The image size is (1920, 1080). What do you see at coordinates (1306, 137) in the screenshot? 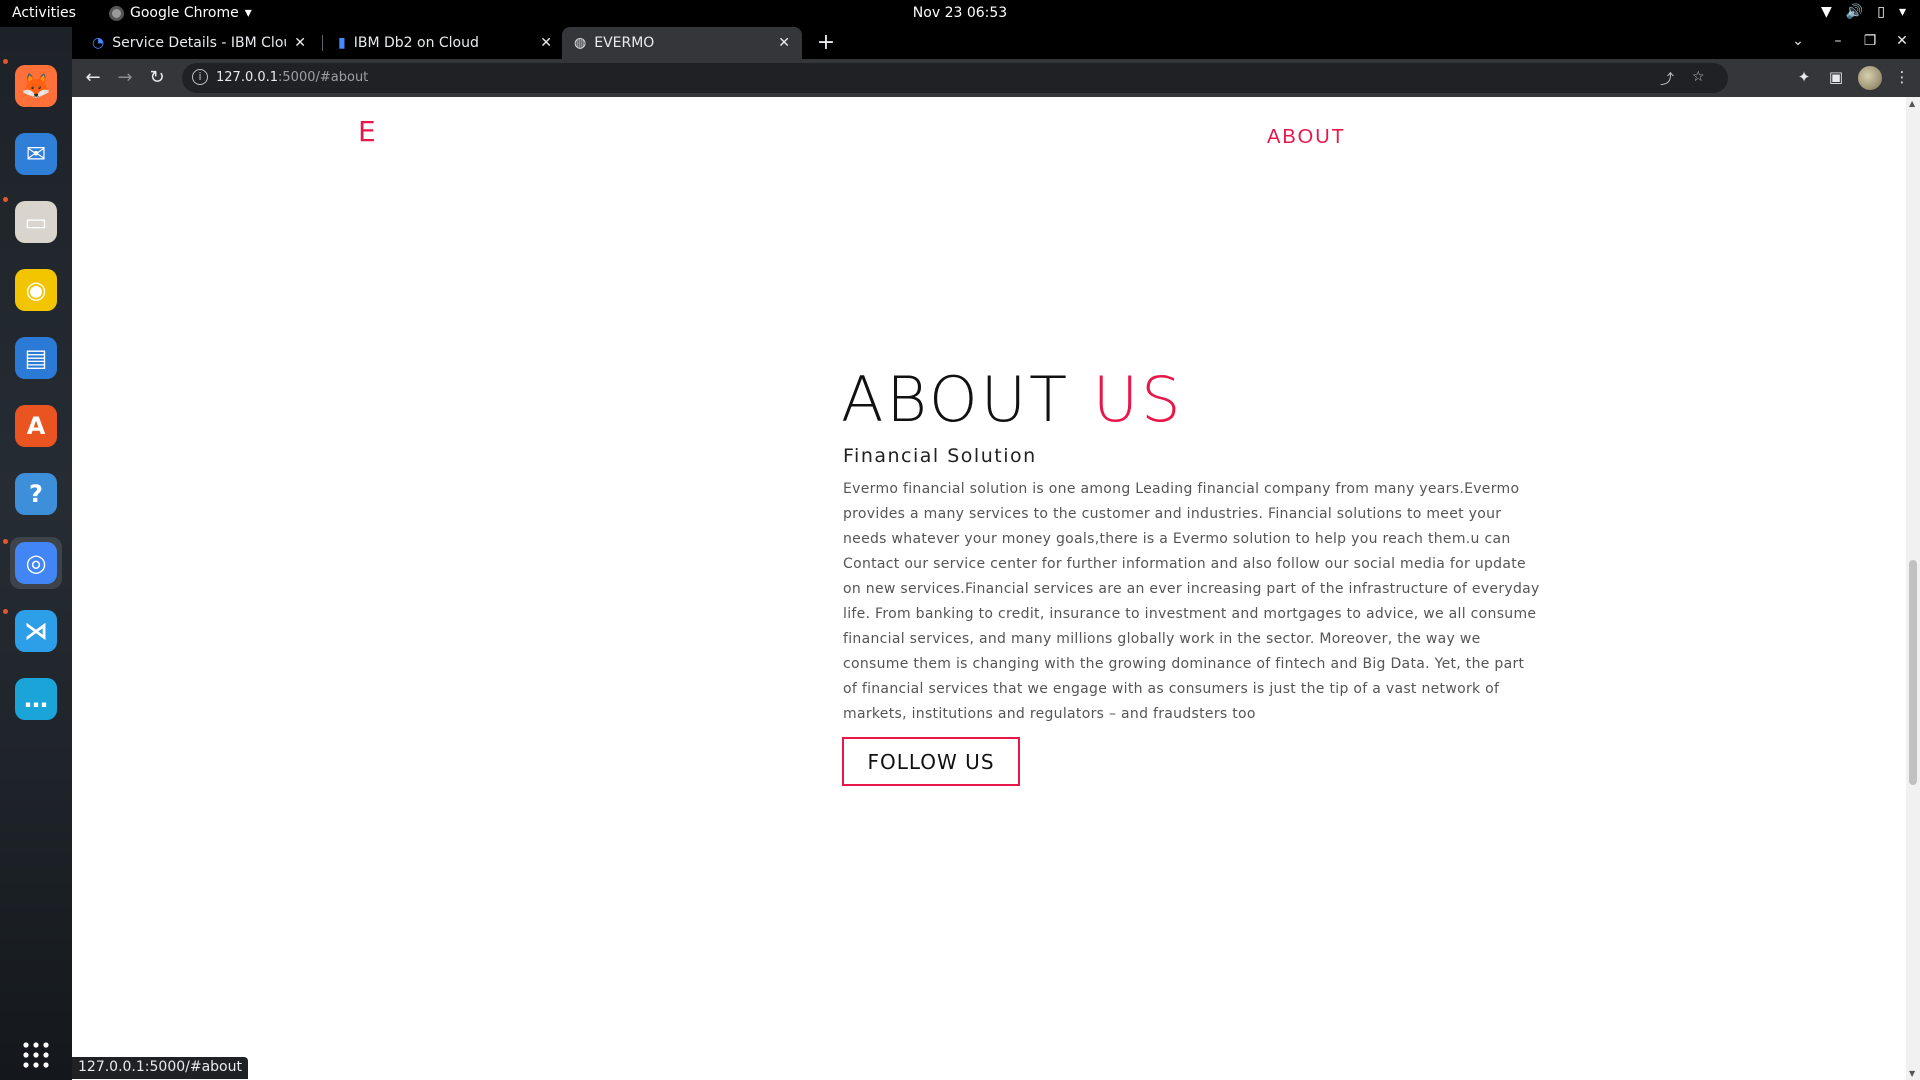
I see `nav-about-link: ABOUT` at bounding box center [1306, 137].